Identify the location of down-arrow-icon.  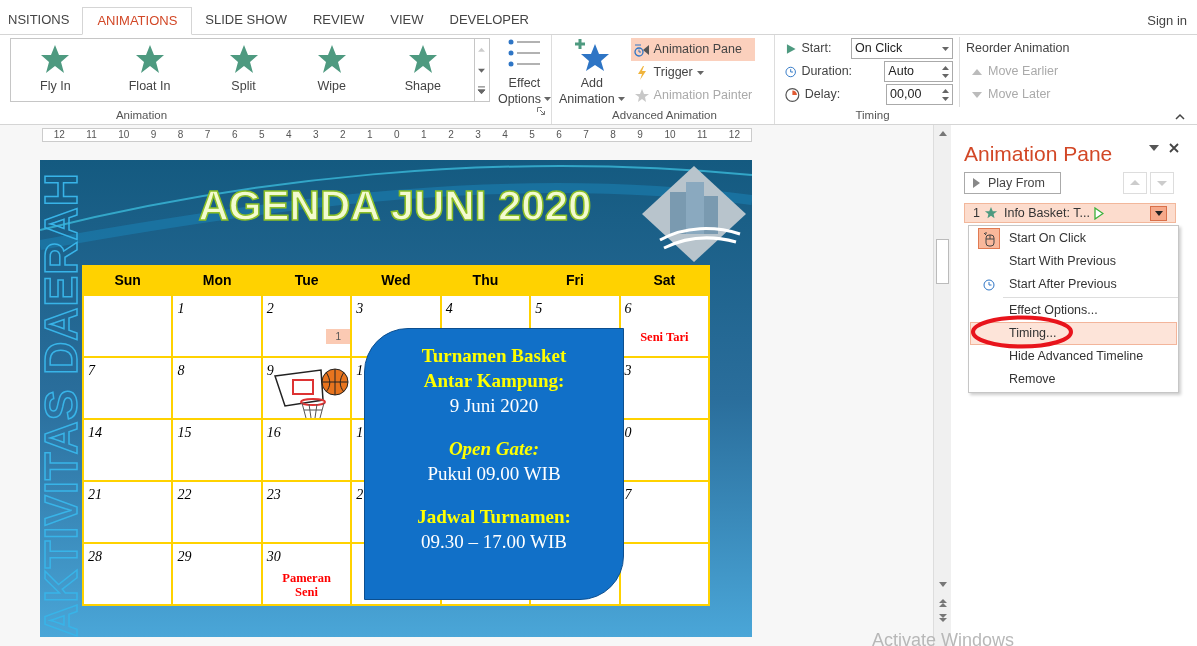
(977, 94).